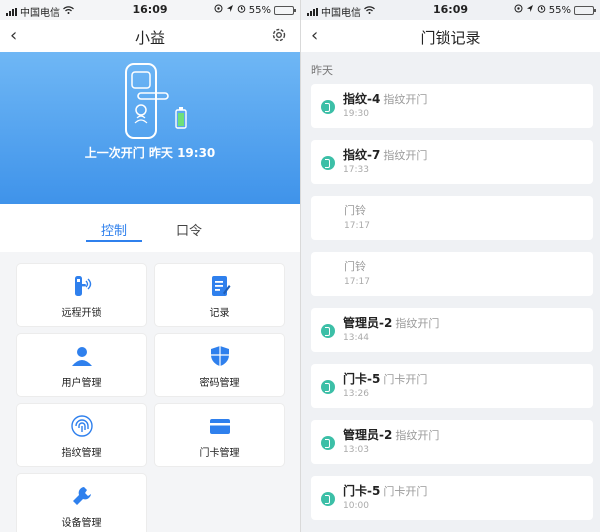 This screenshot has width=600, height=532. Describe the element at coordinates (452, 330) in the screenshot. I see `record-item: 管理员-2 指纹开门 13:44` at that location.